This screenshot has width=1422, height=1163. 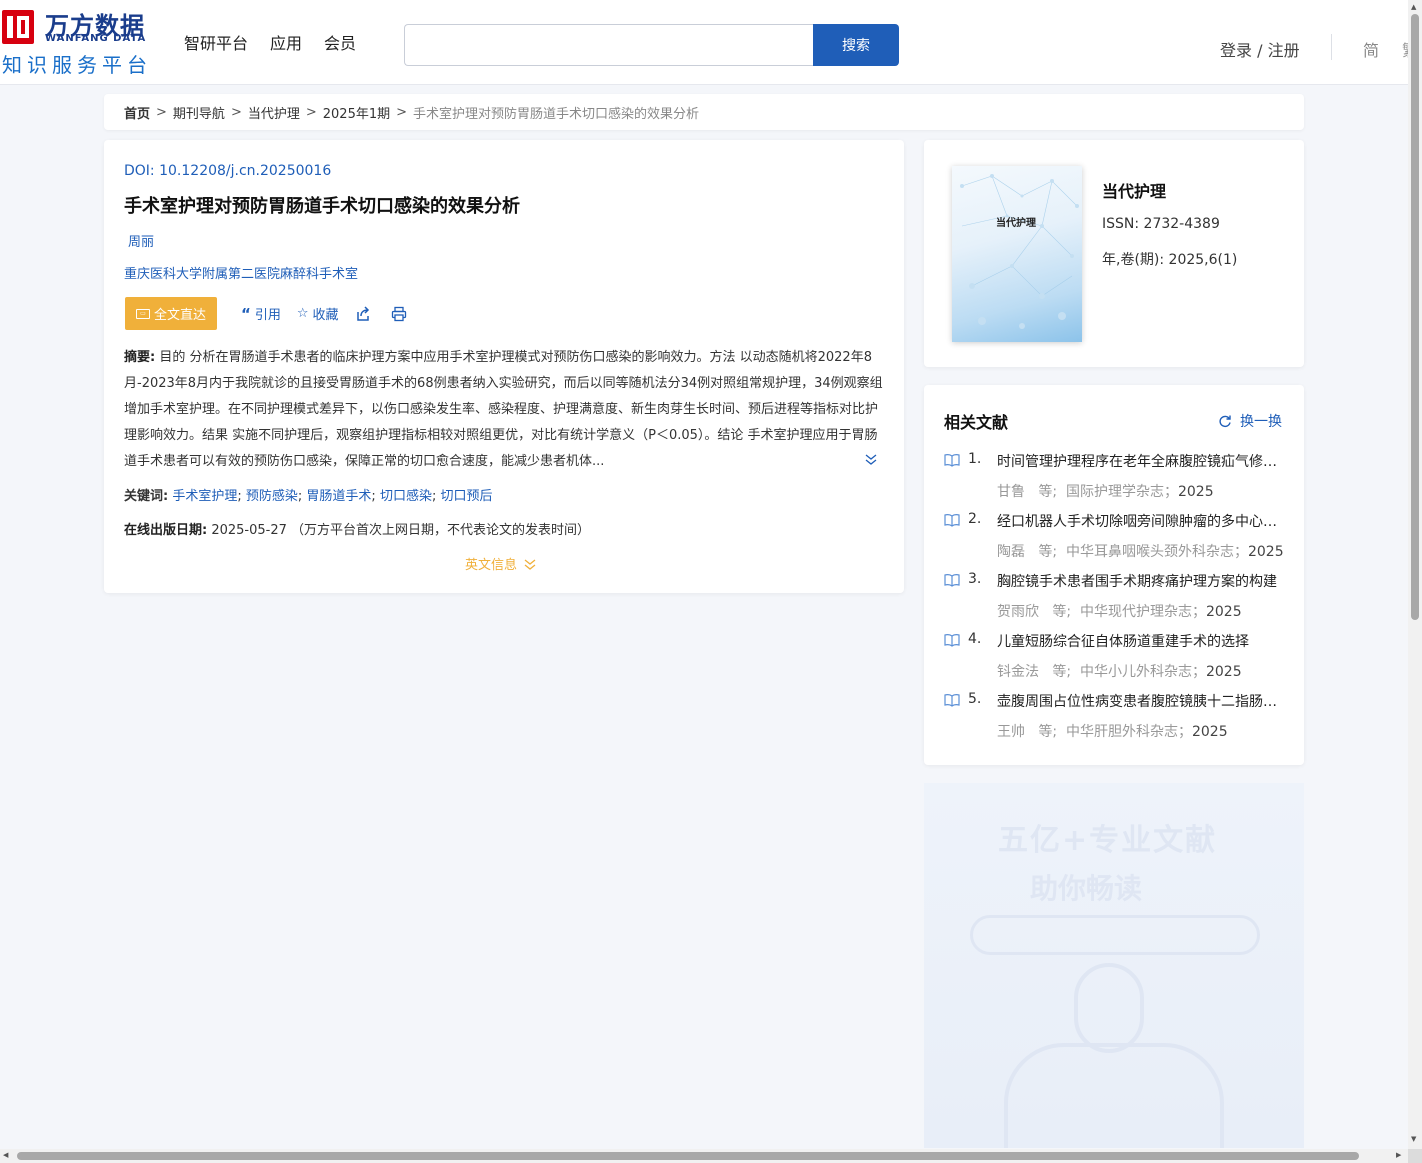 I want to click on star-icon: ☆, so click(x=302, y=313).